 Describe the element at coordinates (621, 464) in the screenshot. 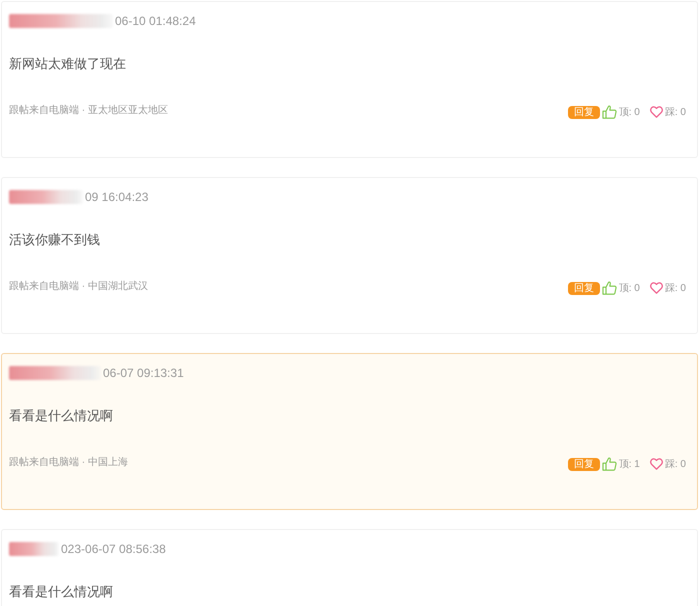

I see `upvote-button: 顶: 1` at that location.